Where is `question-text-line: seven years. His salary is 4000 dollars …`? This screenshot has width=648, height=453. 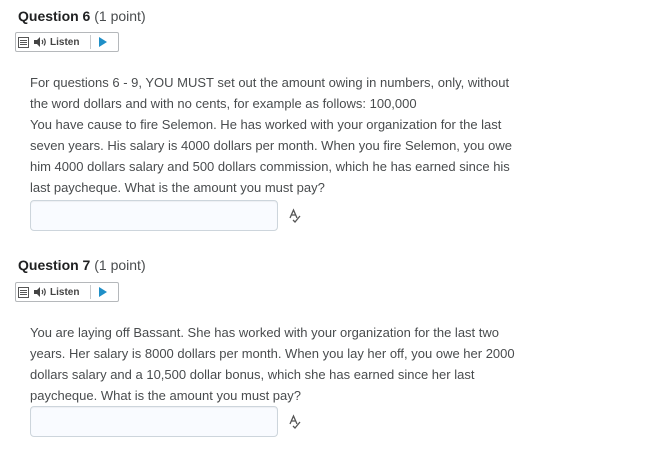
question-text-line: seven years. His salary is 4000 dollars … is located at coordinates (271, 145).